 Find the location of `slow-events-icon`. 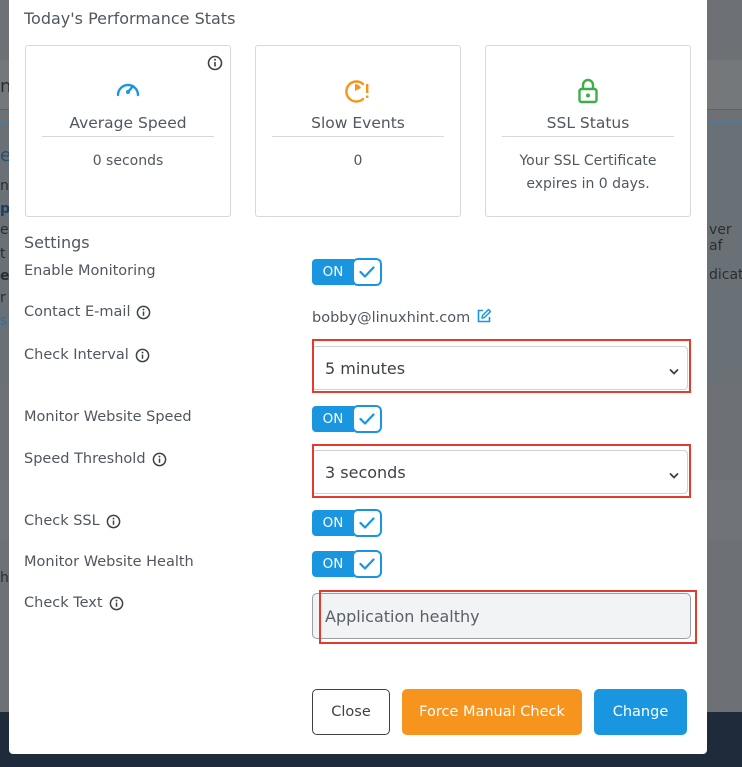

slow-events-icon is located at coordinates (358, 91).